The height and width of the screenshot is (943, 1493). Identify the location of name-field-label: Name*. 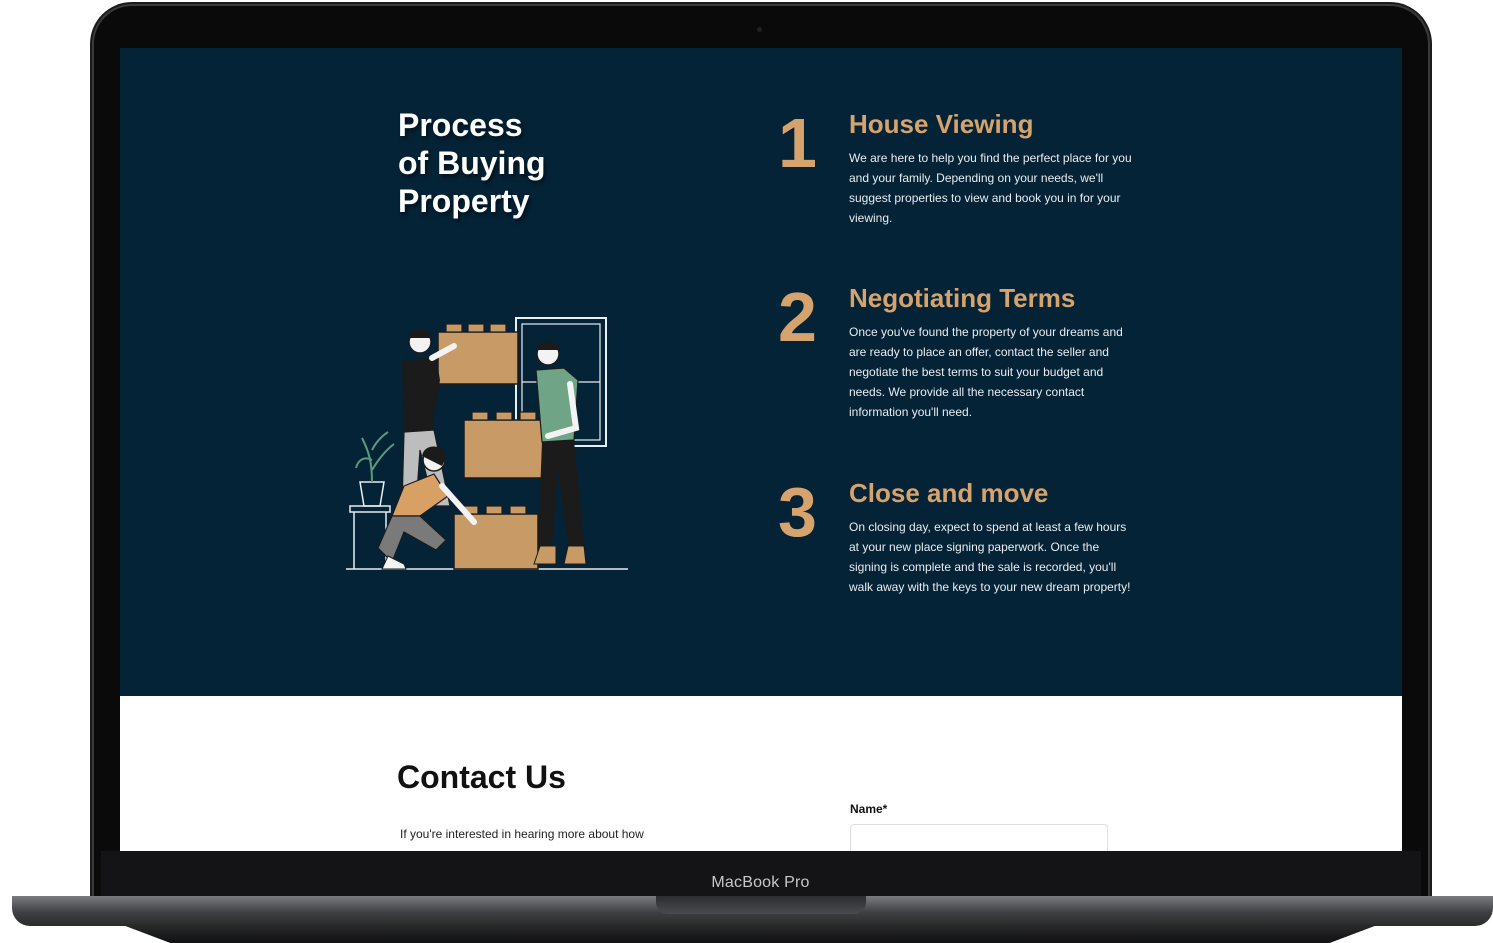
(869, 809).